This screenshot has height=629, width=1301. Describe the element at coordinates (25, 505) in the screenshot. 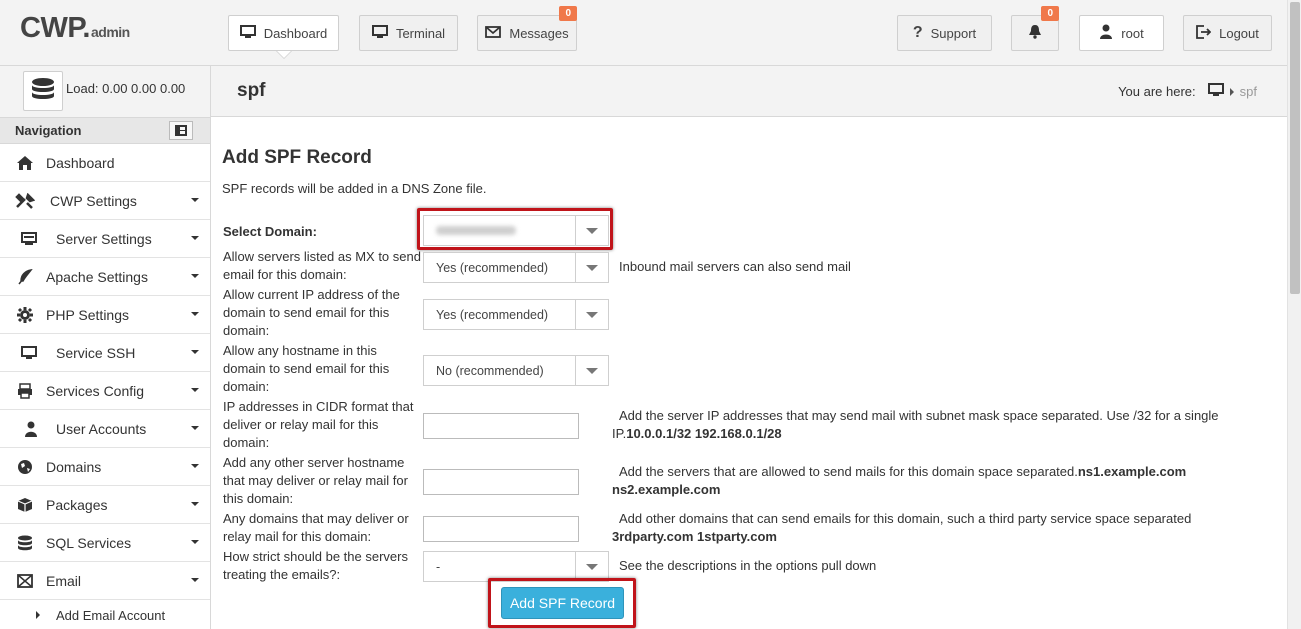

I see `boxes-icon` at that location.